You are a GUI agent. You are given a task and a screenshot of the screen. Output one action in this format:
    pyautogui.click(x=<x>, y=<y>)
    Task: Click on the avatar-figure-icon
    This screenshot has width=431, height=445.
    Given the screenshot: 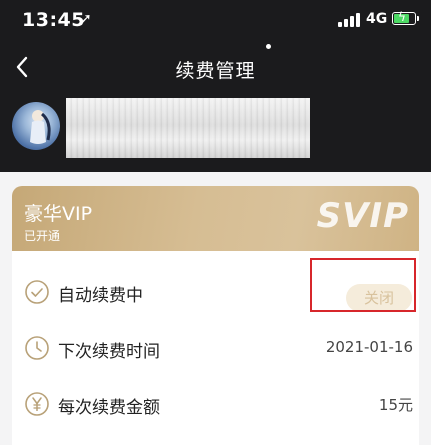 What is the action you would take?
    pyautogui.click(x=40, y=127)
    